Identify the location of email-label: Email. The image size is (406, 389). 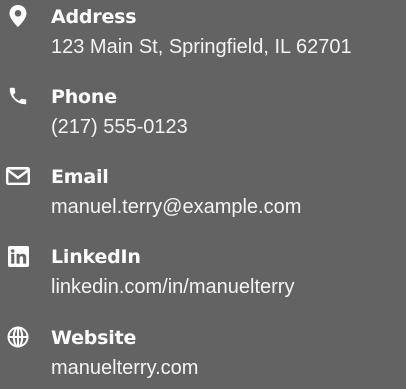
(80, 177).